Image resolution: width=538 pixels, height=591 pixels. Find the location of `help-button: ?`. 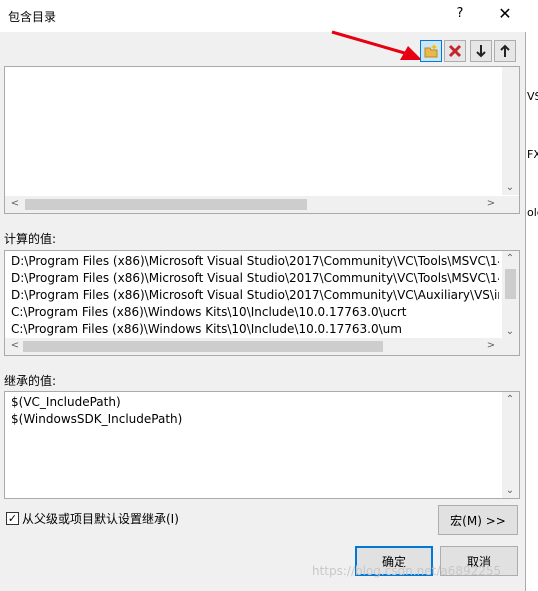

help-button: ? is located at coordinates (460, 16).